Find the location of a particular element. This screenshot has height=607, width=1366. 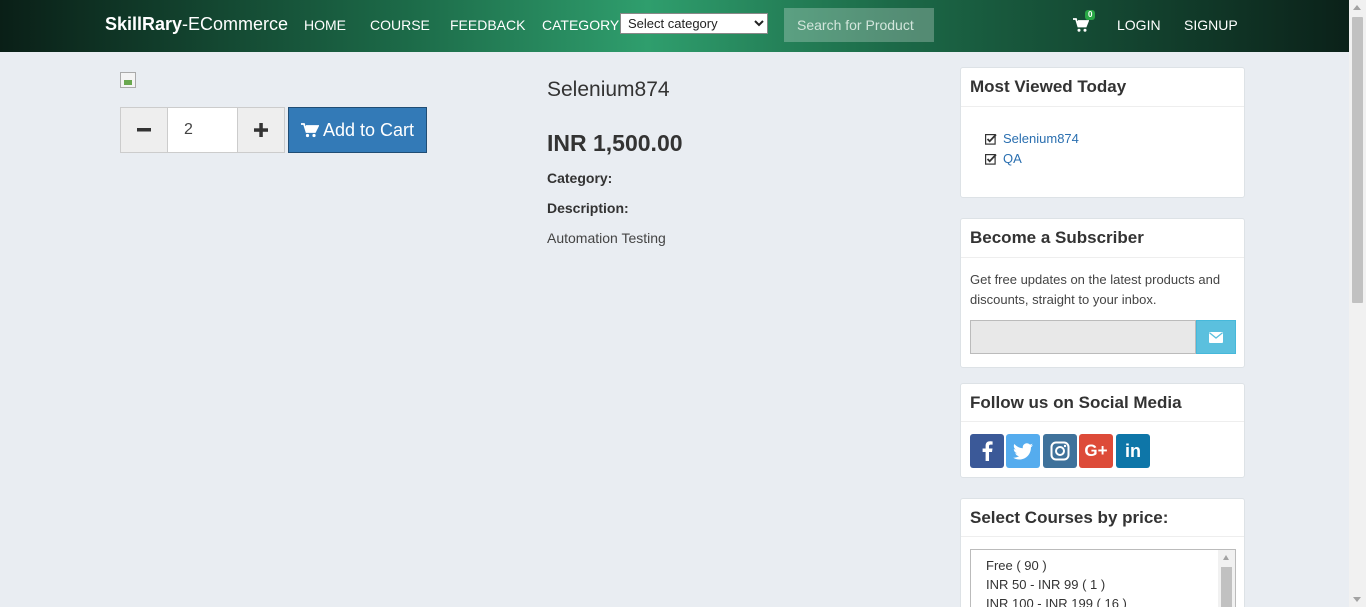

search-input is located at coordinates (859, 25).